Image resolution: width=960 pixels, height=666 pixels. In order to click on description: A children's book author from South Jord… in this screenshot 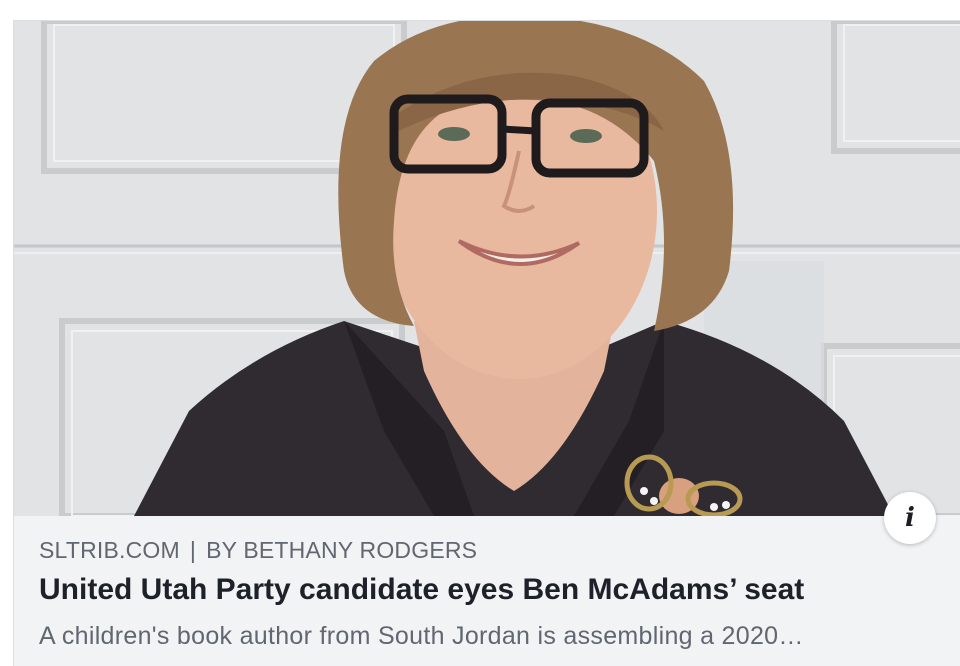, I will do `click(479, 636)`.